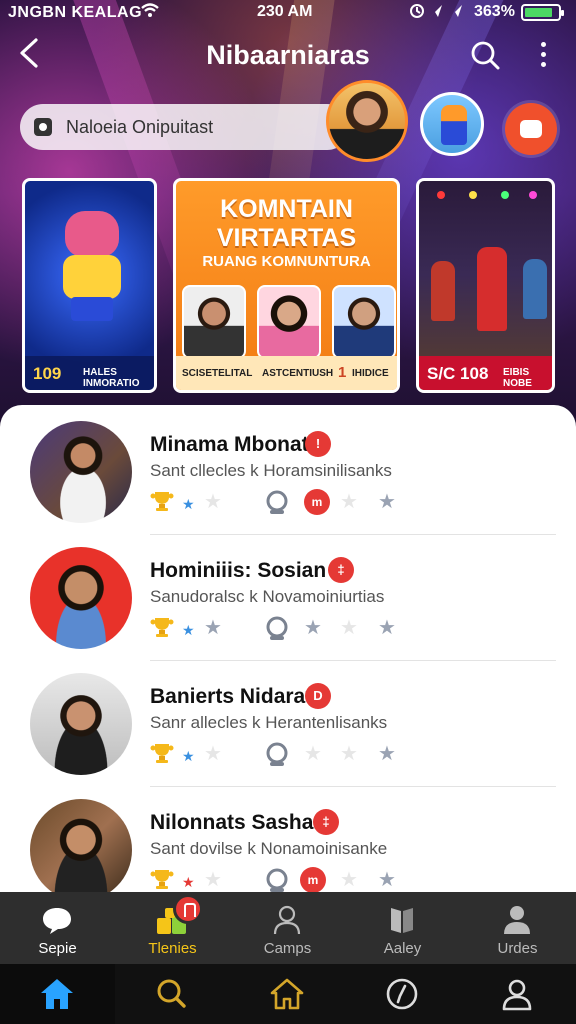  I want to click on bottom-nav, so click(288, 994).